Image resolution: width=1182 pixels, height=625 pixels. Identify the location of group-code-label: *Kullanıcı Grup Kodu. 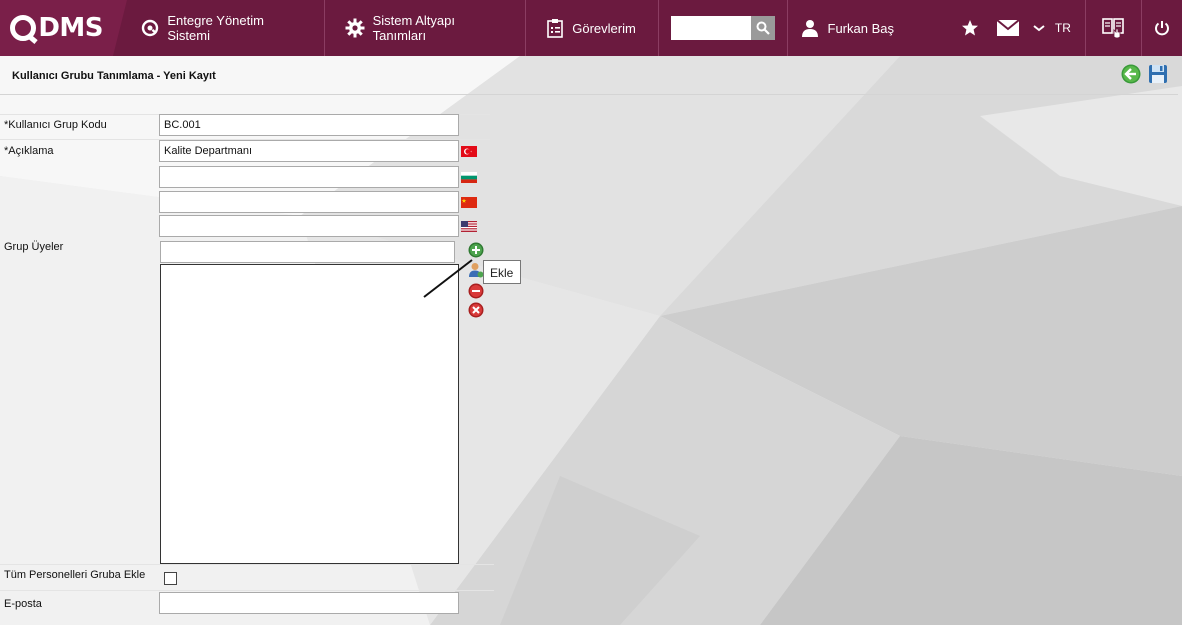
(55, 125).